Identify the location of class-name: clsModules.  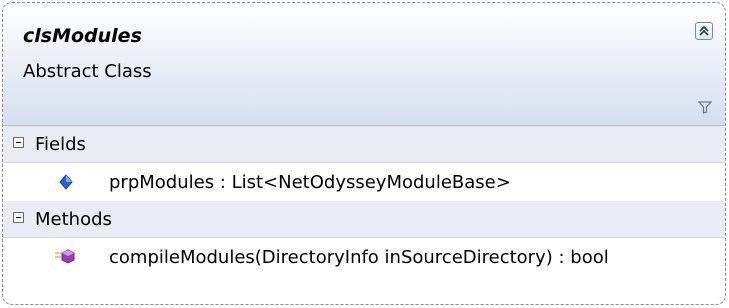
(82, 36).